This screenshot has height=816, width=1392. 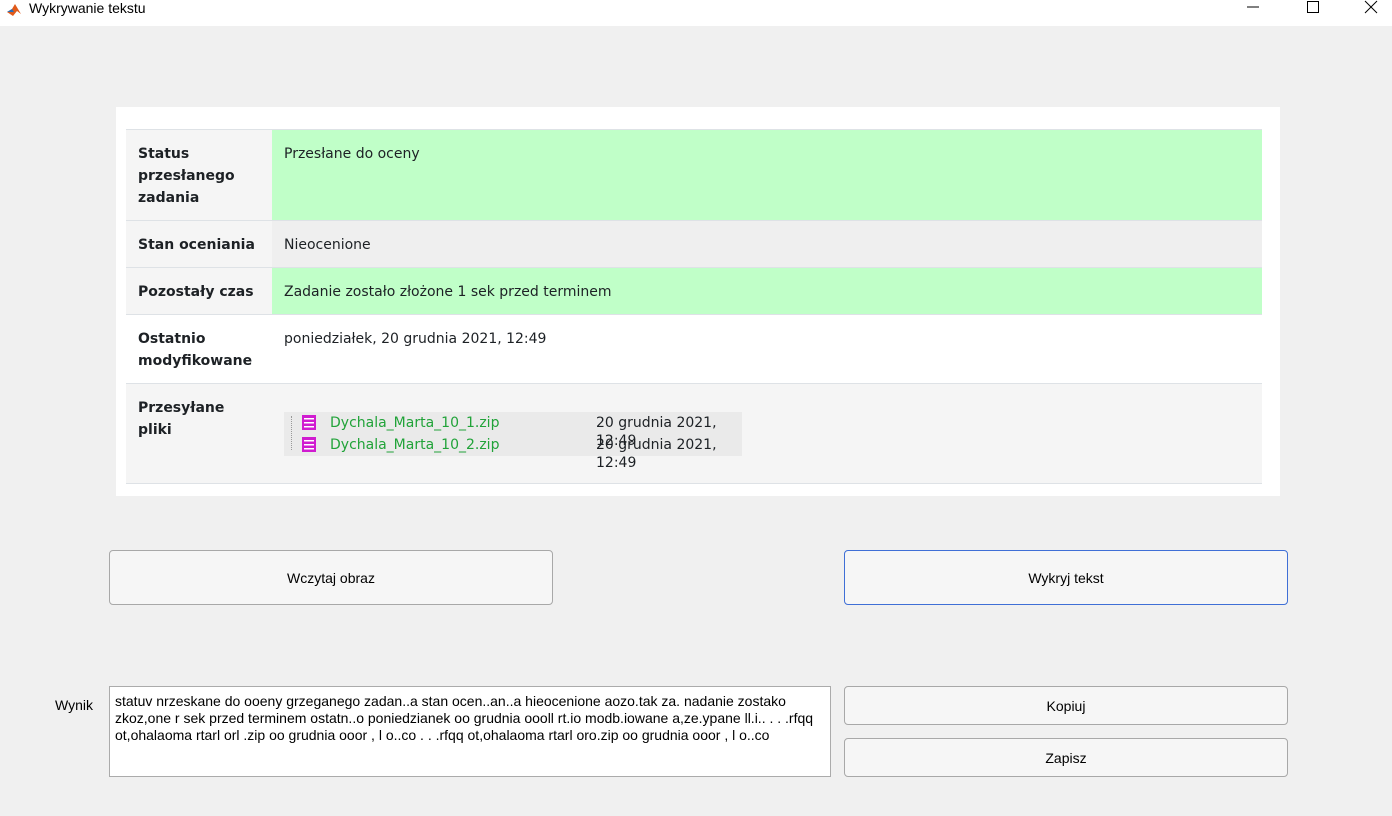 I want to click on file-date: 20 grudnia 2021, 12:49, so click(x=656, y=454).